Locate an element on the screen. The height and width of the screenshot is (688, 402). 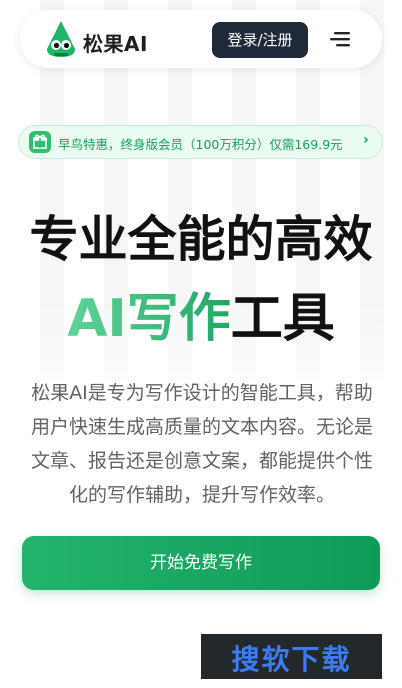
hero-title-highlight: AI写作 is located at coordinates (149, 319).